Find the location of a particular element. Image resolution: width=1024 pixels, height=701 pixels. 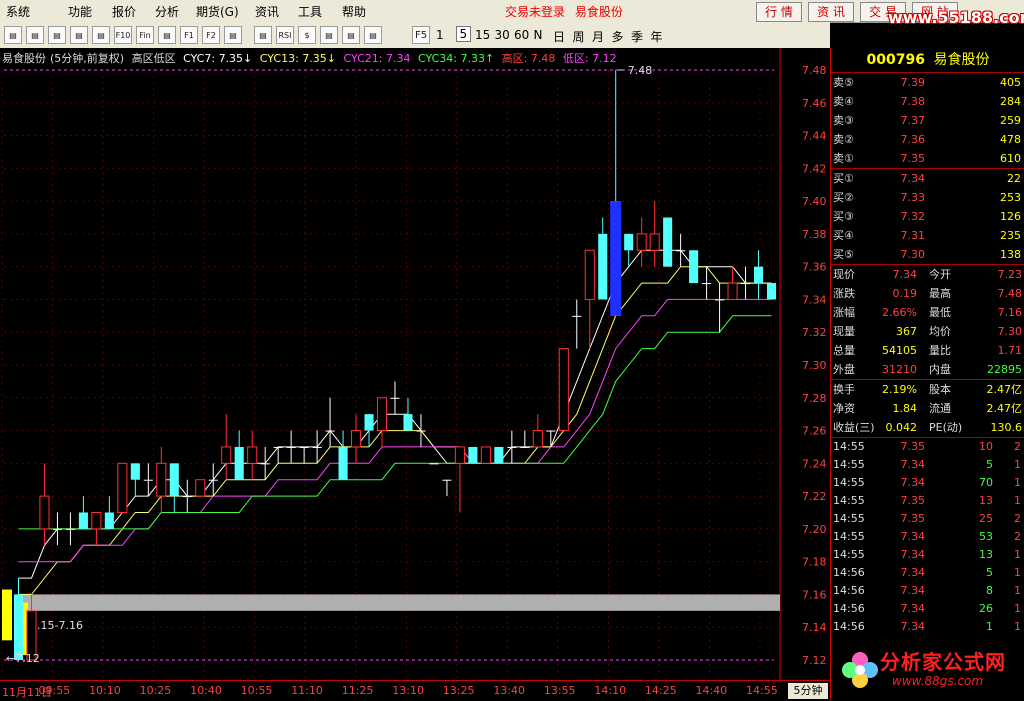

period-7: 周 is located at coordinates (579, 36).